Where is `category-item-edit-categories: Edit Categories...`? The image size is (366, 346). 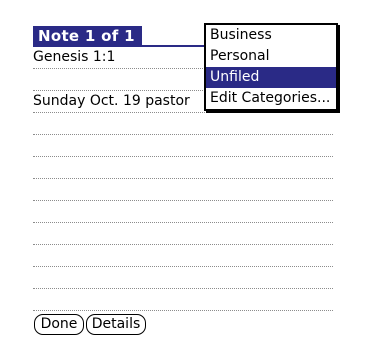 category-item-edit-categories: Edit Categories... is located at coordinates (271, 98).